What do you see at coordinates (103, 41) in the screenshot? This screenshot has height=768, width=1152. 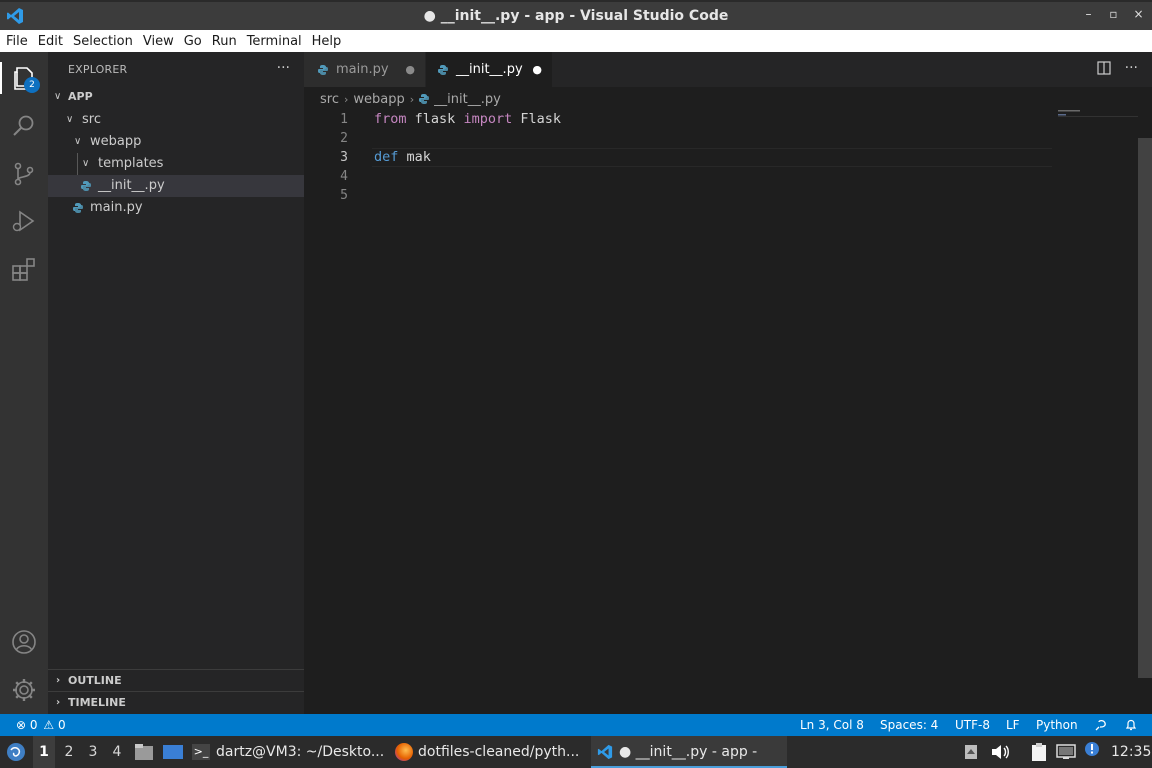 I see `menu-selection: Selection` at bounding box center [103, 41].